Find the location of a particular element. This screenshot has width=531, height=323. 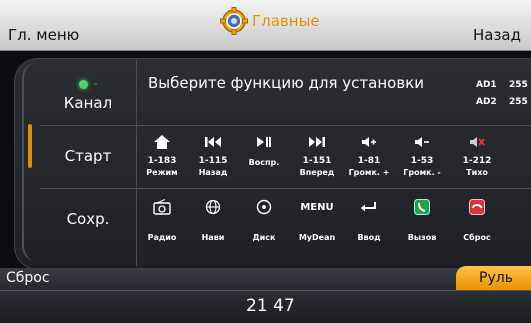

page-title: Главные is located at coordinates (270, 21).